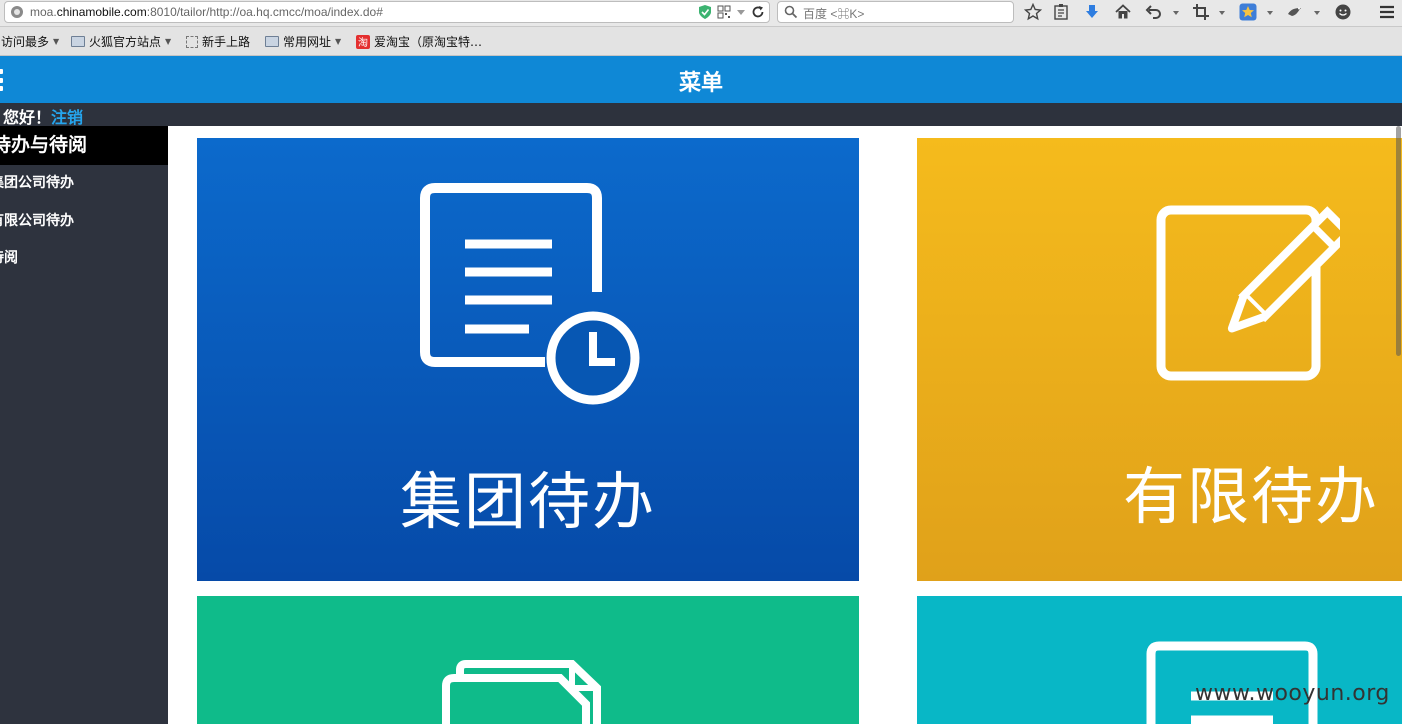 Image resolution: width=1402 pixels, height=724 pixels. Describe the element at coordinates (1092, 12) in the screenshot. I see `download-icon` at that location.